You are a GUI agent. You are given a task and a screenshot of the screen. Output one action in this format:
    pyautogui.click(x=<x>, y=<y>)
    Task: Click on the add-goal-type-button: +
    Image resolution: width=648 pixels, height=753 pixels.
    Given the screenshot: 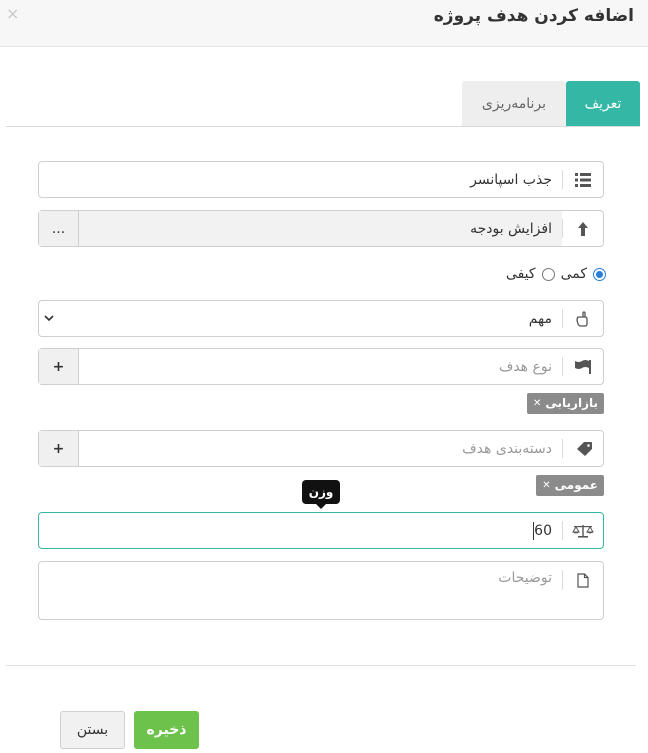 What is the action you would take?
    pyautogui.click(x=59, y=366)
    